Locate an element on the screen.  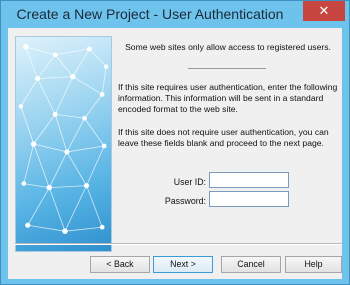
close-icon: ✕ is located at coordinates (324, 10).